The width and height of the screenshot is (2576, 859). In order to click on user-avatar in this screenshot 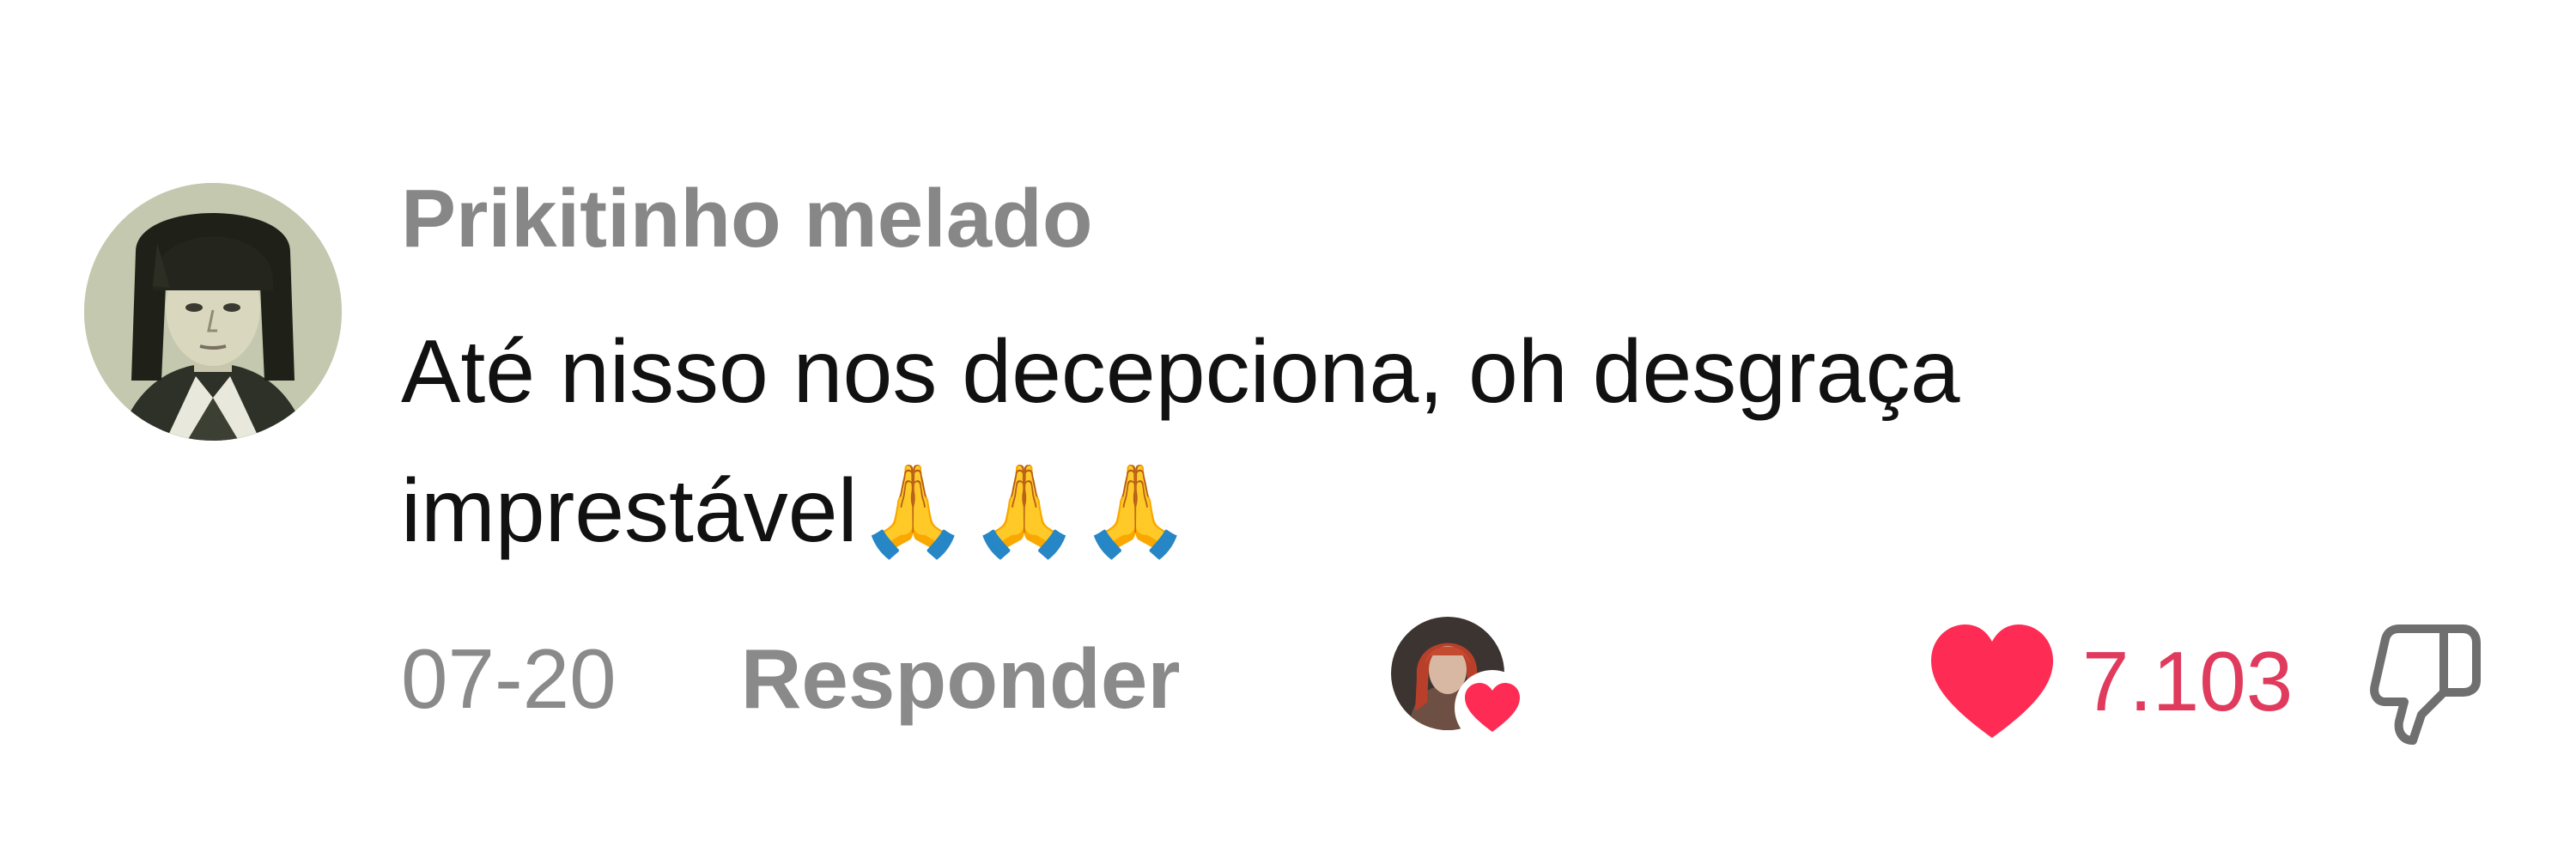, I will do `click(213, 312)`.